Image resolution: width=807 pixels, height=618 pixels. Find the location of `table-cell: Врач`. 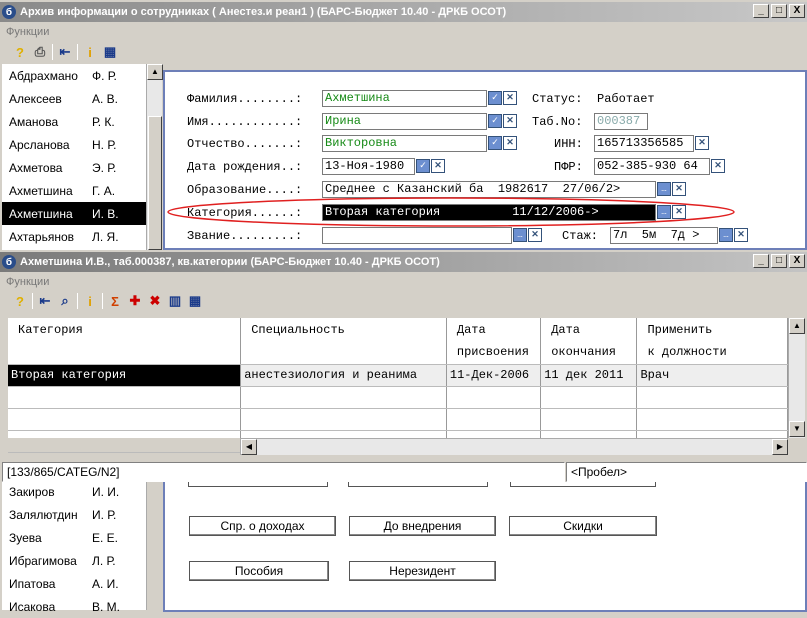

table-cell: Врач is located at coordinates (712, 375).